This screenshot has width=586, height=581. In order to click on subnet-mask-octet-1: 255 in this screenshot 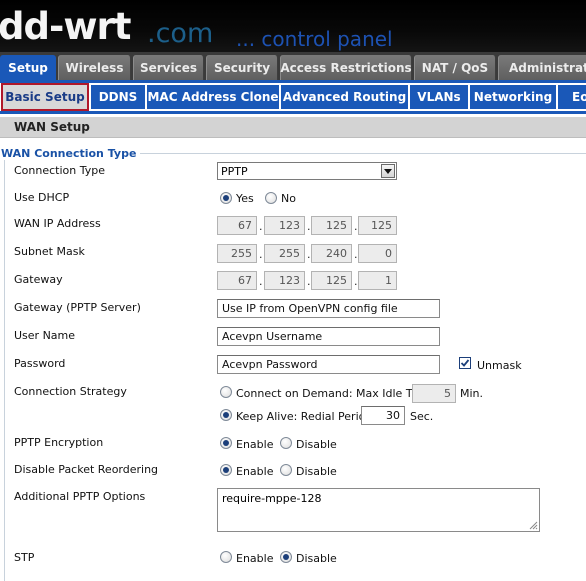, I will do `click(237, 253)`.